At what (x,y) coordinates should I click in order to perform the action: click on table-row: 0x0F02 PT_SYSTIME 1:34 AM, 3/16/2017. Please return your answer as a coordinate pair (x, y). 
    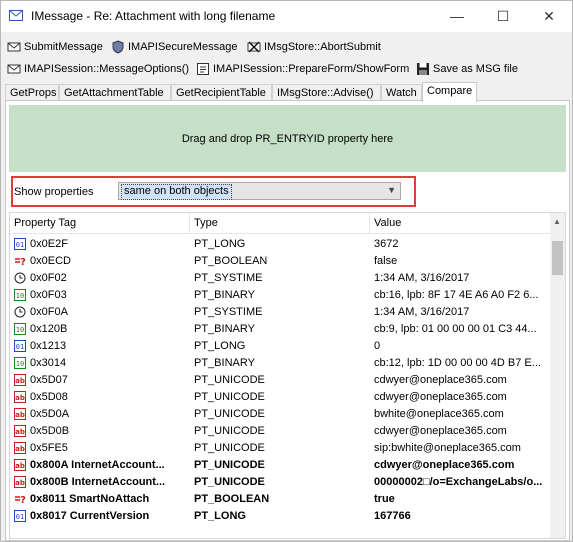
    Looking at the image, I should click on (280, 278).